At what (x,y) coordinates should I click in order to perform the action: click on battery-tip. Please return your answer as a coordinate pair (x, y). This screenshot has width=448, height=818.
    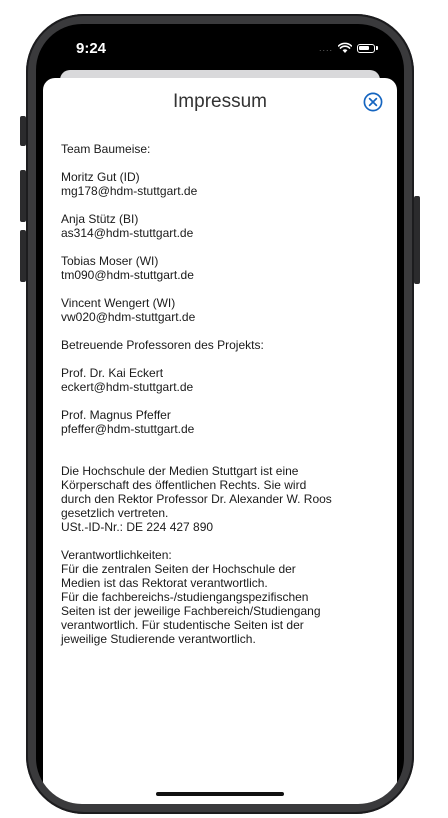
    Looking at the image, I should click on (377, 48).